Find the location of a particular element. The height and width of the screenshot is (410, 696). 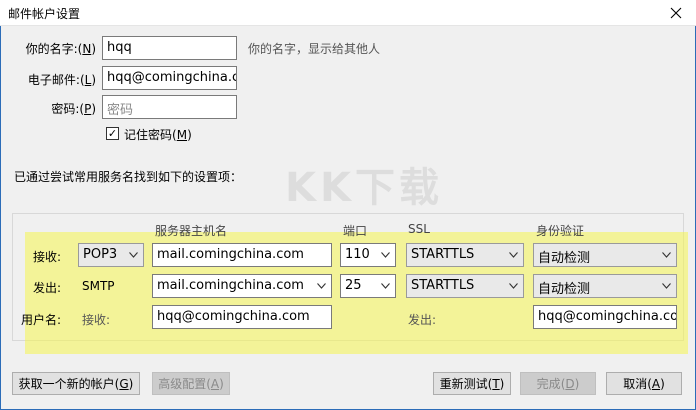

name-label-text: 你的名字: is located at coordinates (51, 49).